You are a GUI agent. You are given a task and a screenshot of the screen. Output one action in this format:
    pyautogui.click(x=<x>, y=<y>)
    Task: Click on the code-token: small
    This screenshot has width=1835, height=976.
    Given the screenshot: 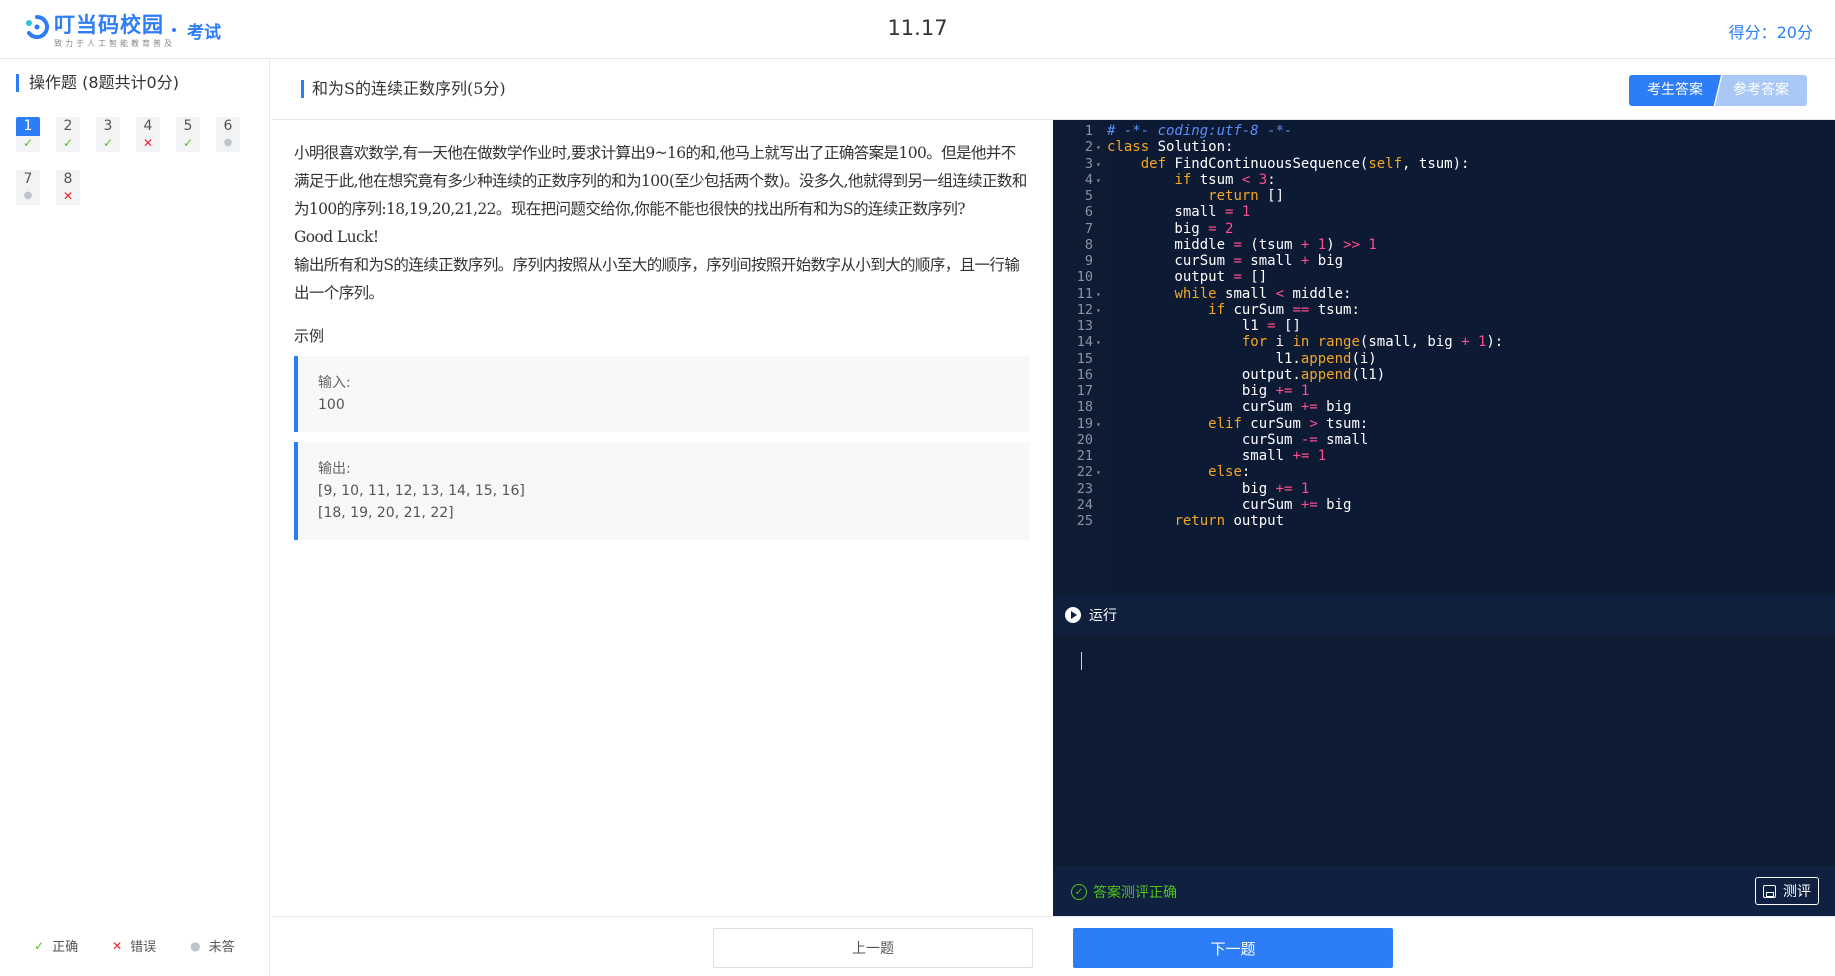 What is the action you would take?
    pyautogui.click(x=1271, y=261)
    